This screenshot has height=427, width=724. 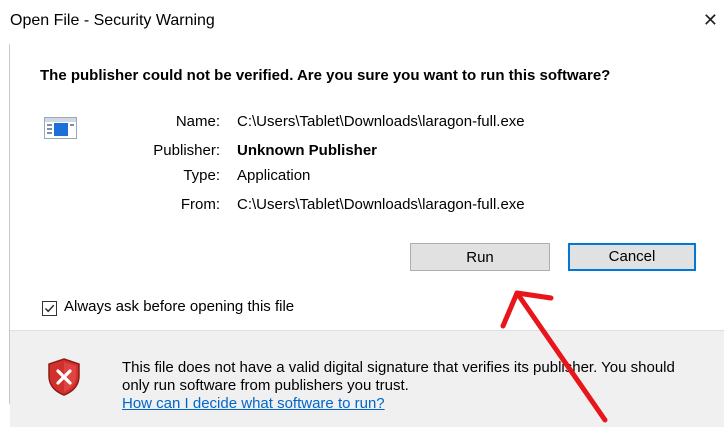 What do you see at coordinates (201, 175) in the screenshot?
I see `type-label: Type:` at bounding box center [201, 175].